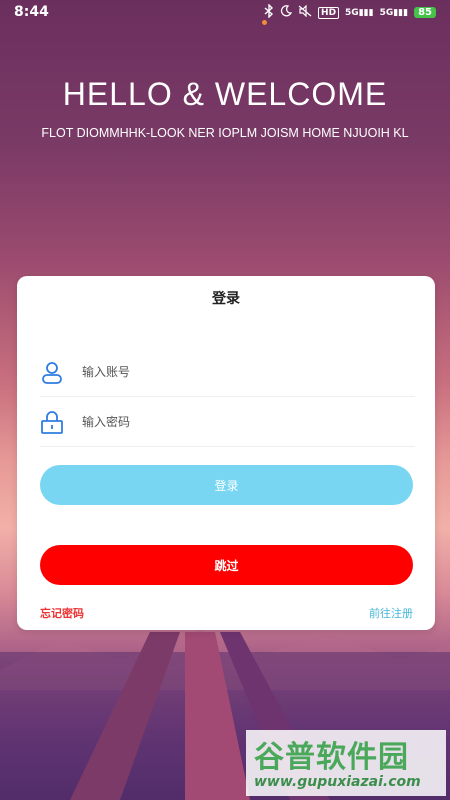 This screenshot has height=800, width=450. I want to click on network-5g-2: 5G▮▮▮, so click(394, 12).